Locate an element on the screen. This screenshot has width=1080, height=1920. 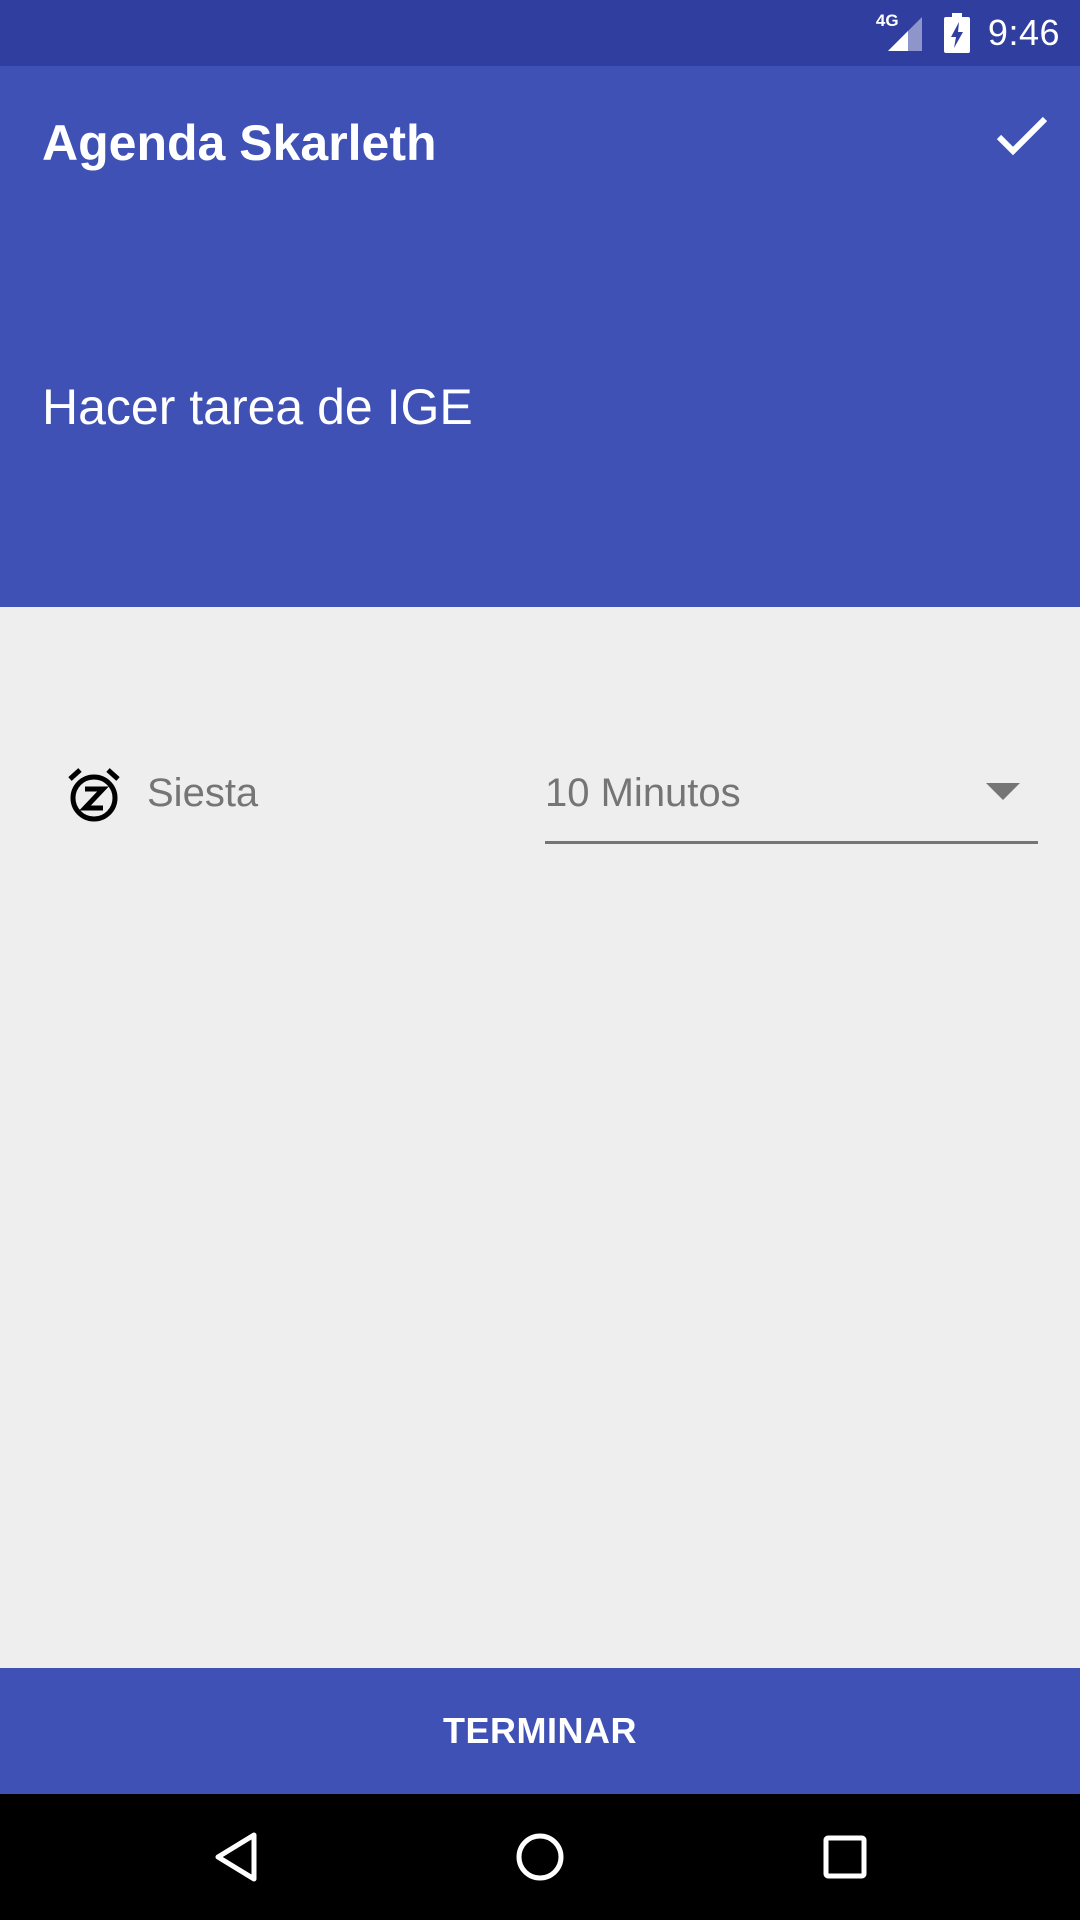
recents-button is located at coordinates (845, 1857).